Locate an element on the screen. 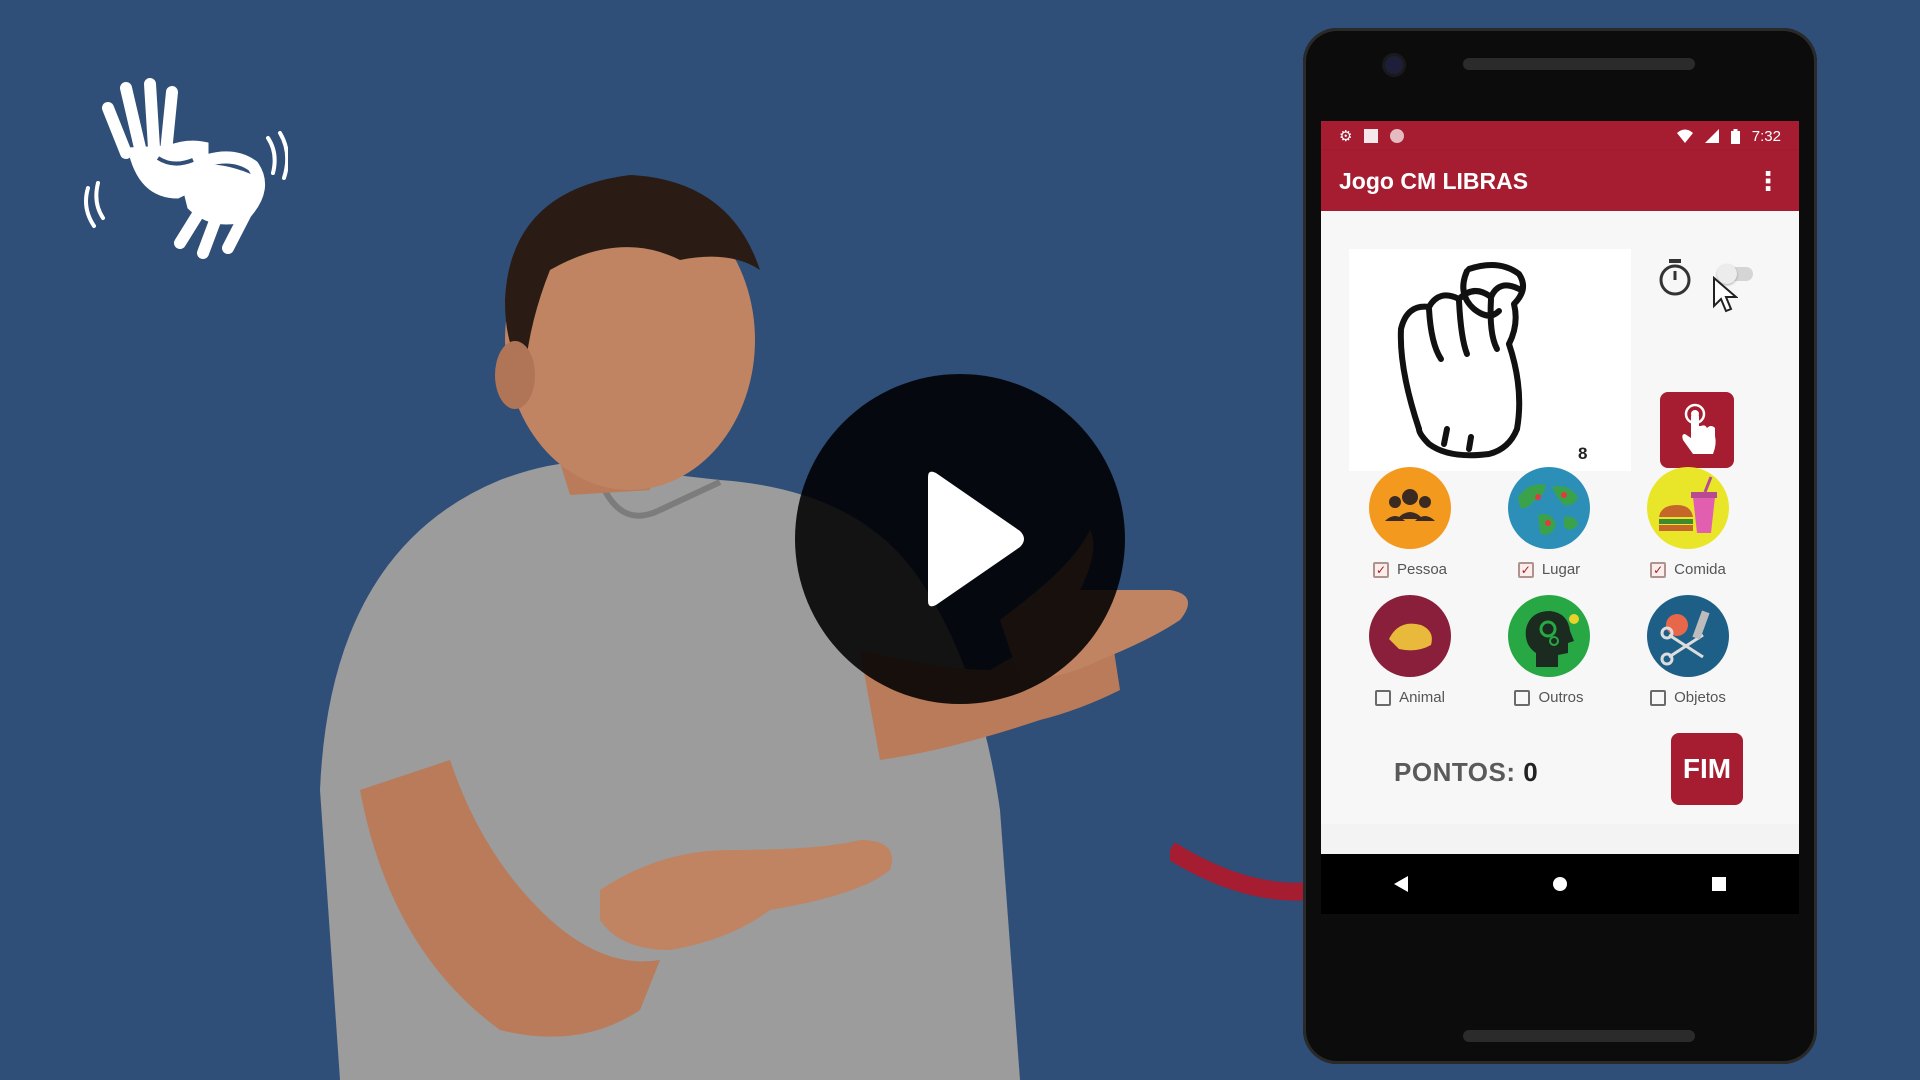 The height and width of the screenshot is (1080, 1920). fim-label: FIM is located at coordinates (1707, 768).